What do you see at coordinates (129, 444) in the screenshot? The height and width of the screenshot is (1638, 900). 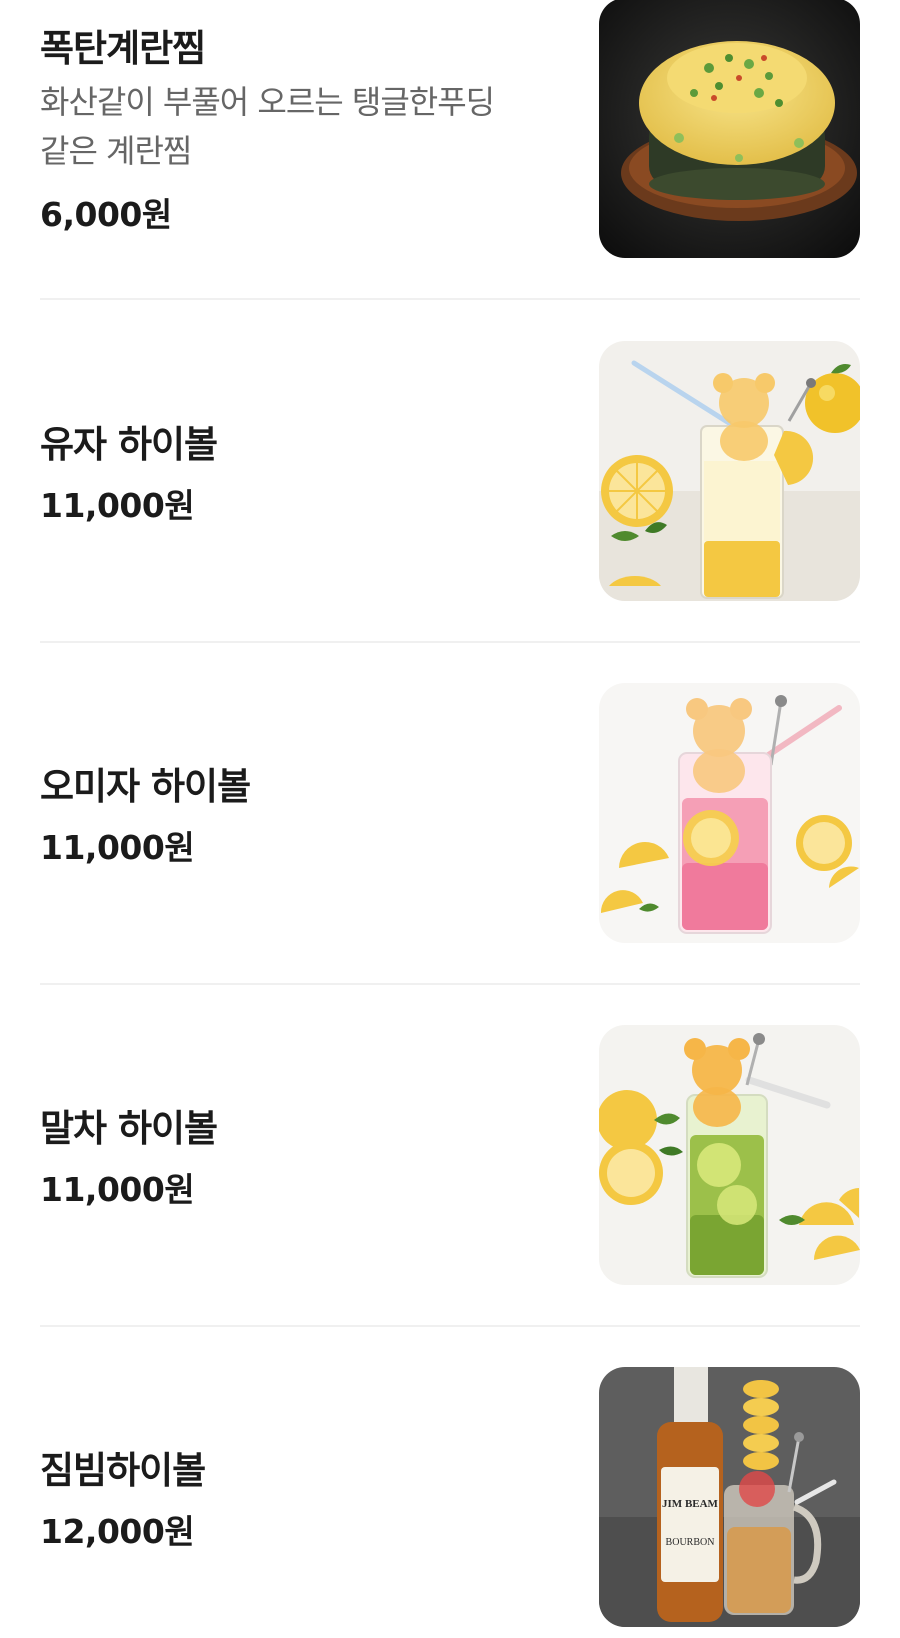 I see `menu-item-name: 유자 하이볼` at bounding box center [129, 444].